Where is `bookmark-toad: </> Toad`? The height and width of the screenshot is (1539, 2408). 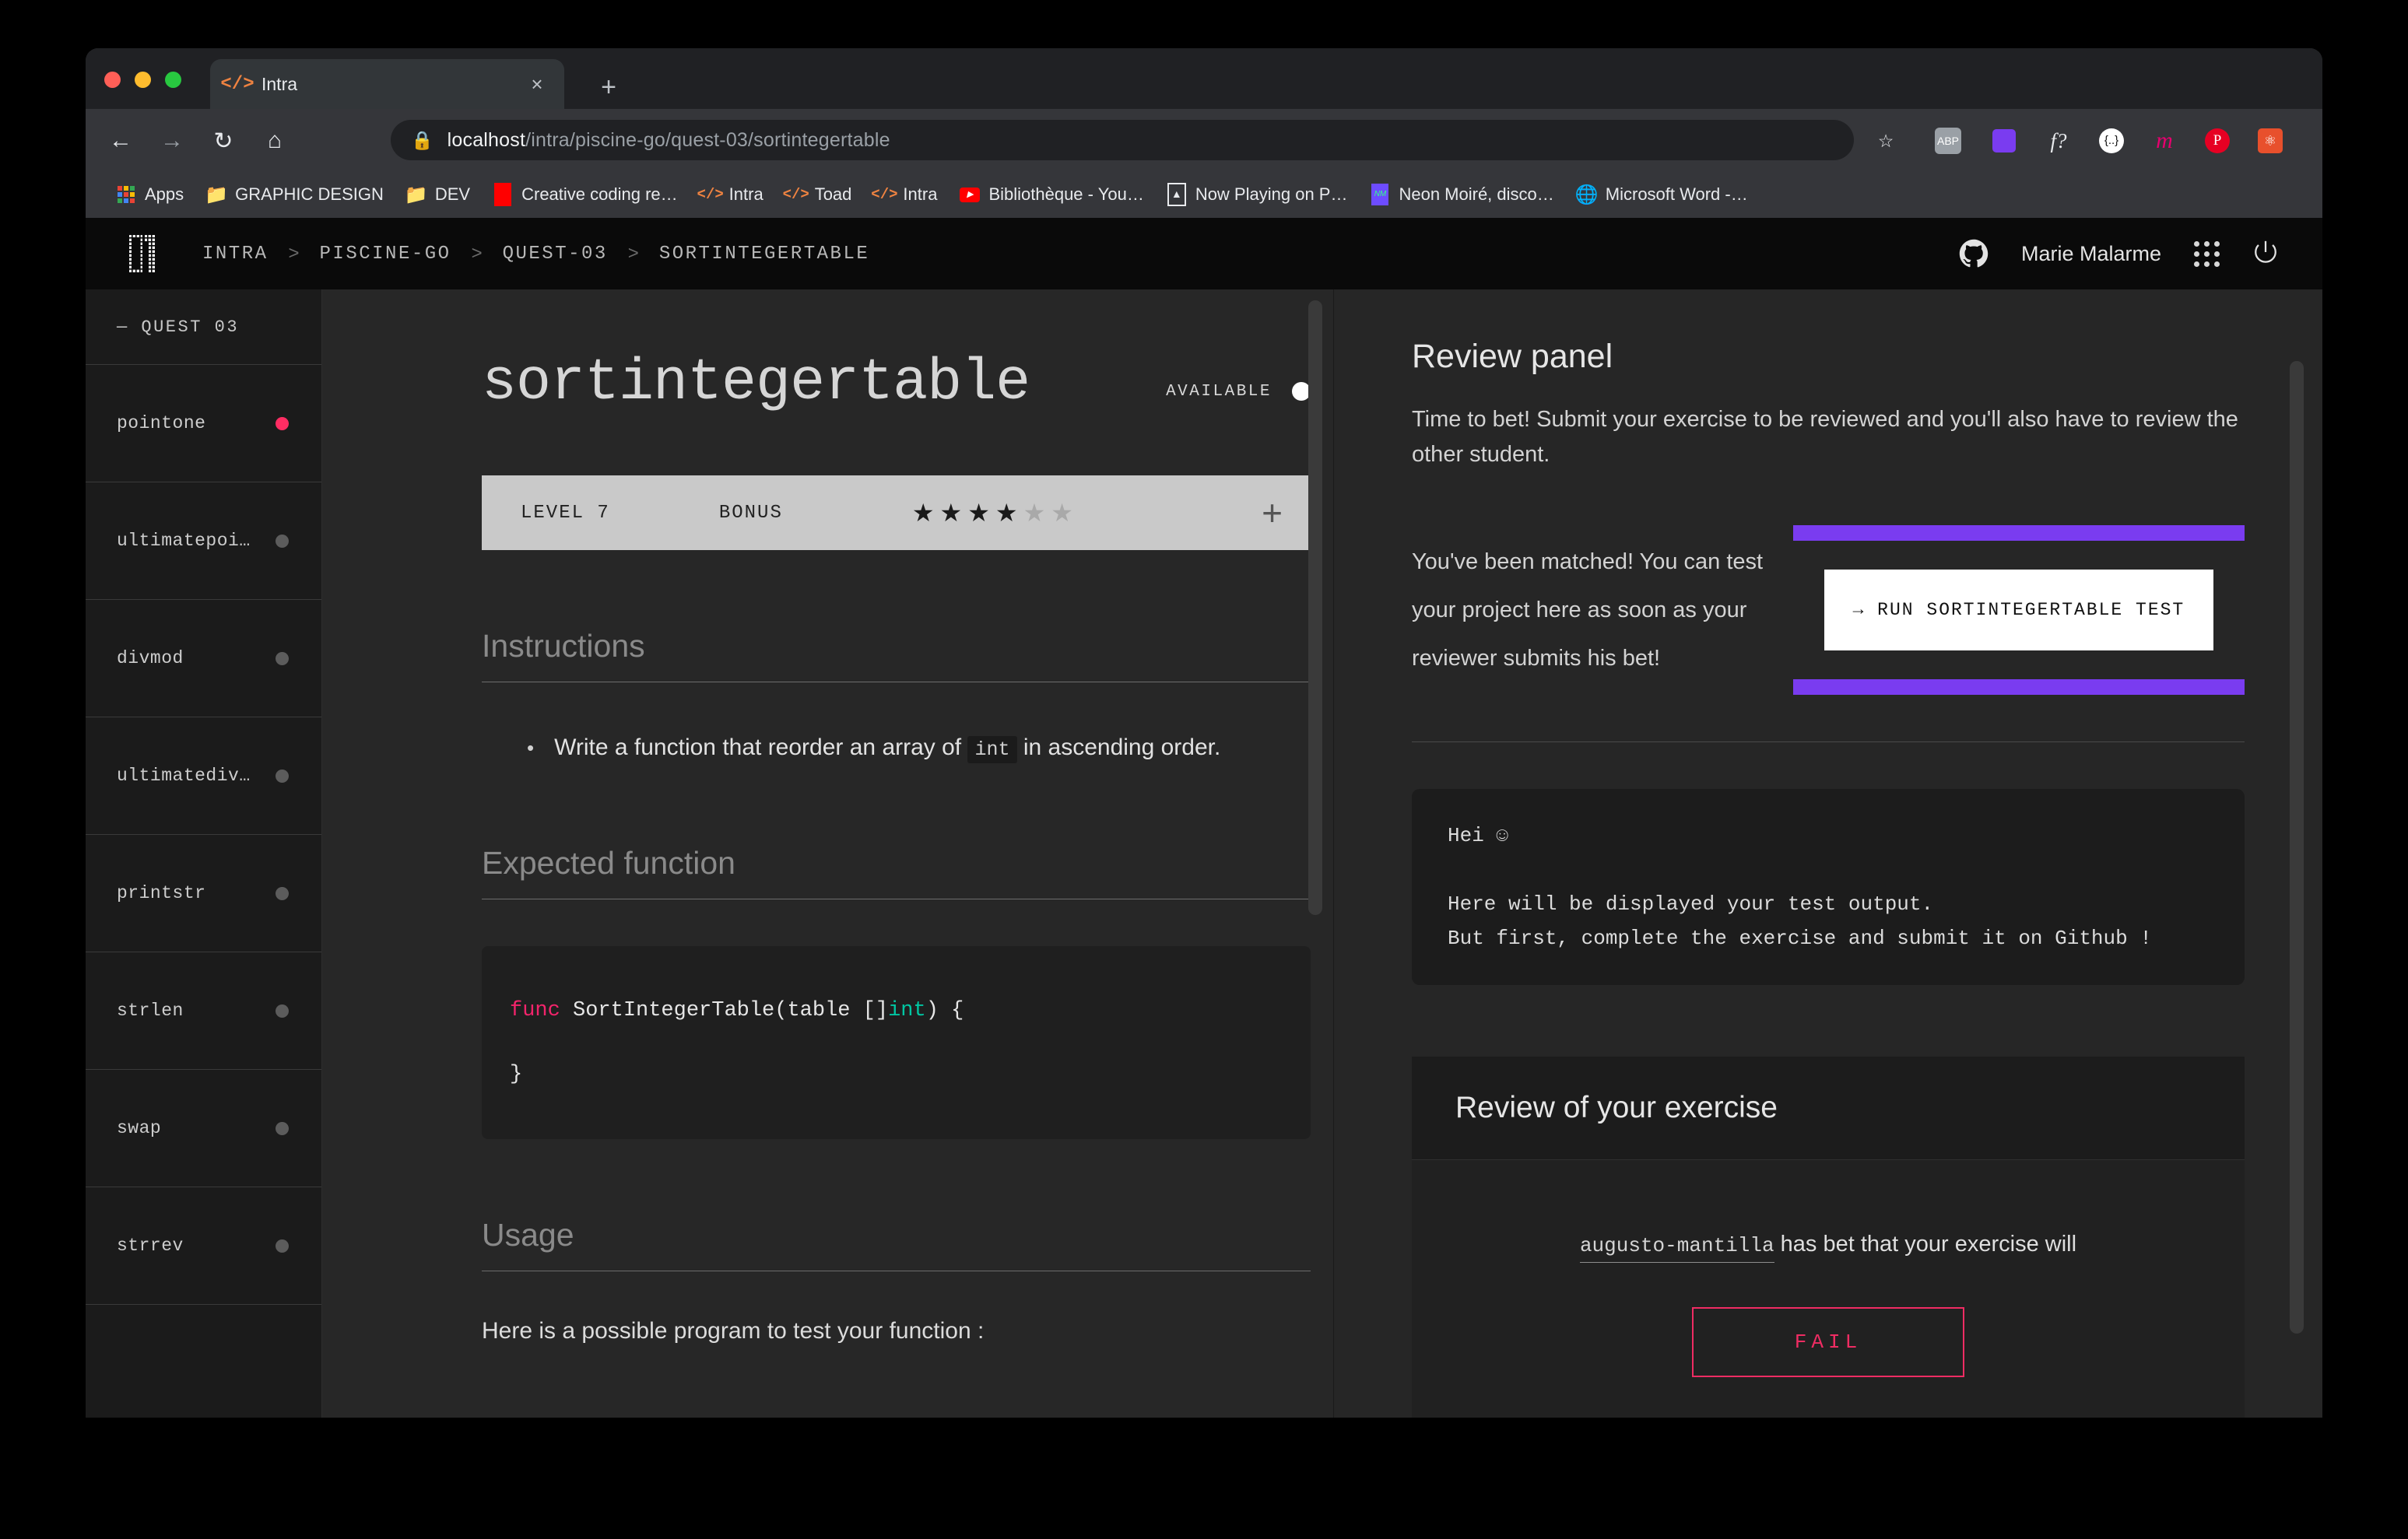 bookmark-toad: </> Toad is located at coordinates (819, 194).